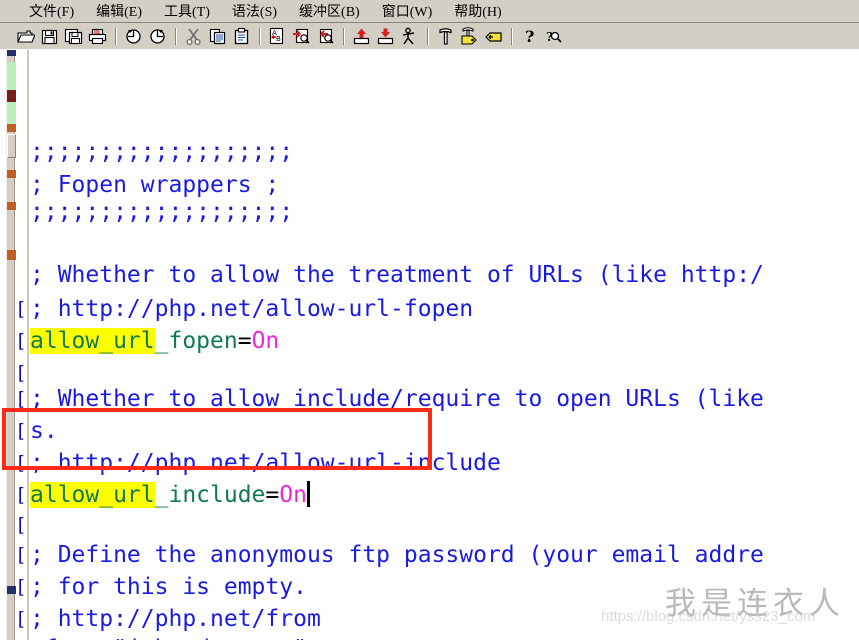 This screenshot has width=859, height=640. I want to click on text-span-comment: ; http://php.net/allow-url-include, so click(265, 463).